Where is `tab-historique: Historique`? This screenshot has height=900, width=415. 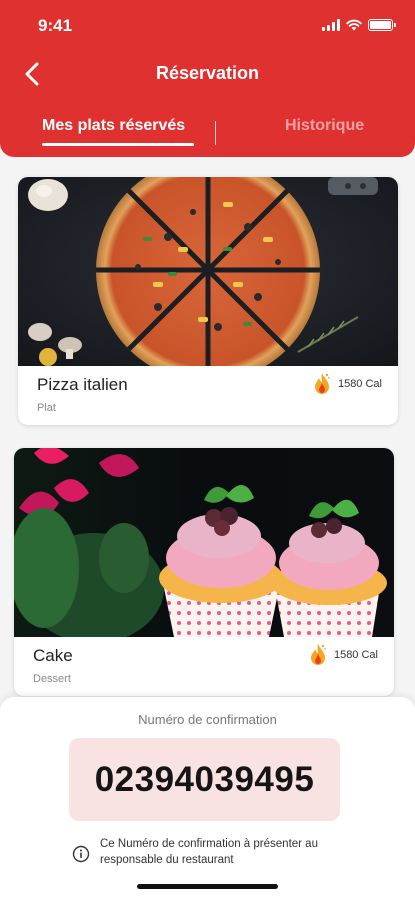 tab-historique: Historique is located at coordinates (324, 126).